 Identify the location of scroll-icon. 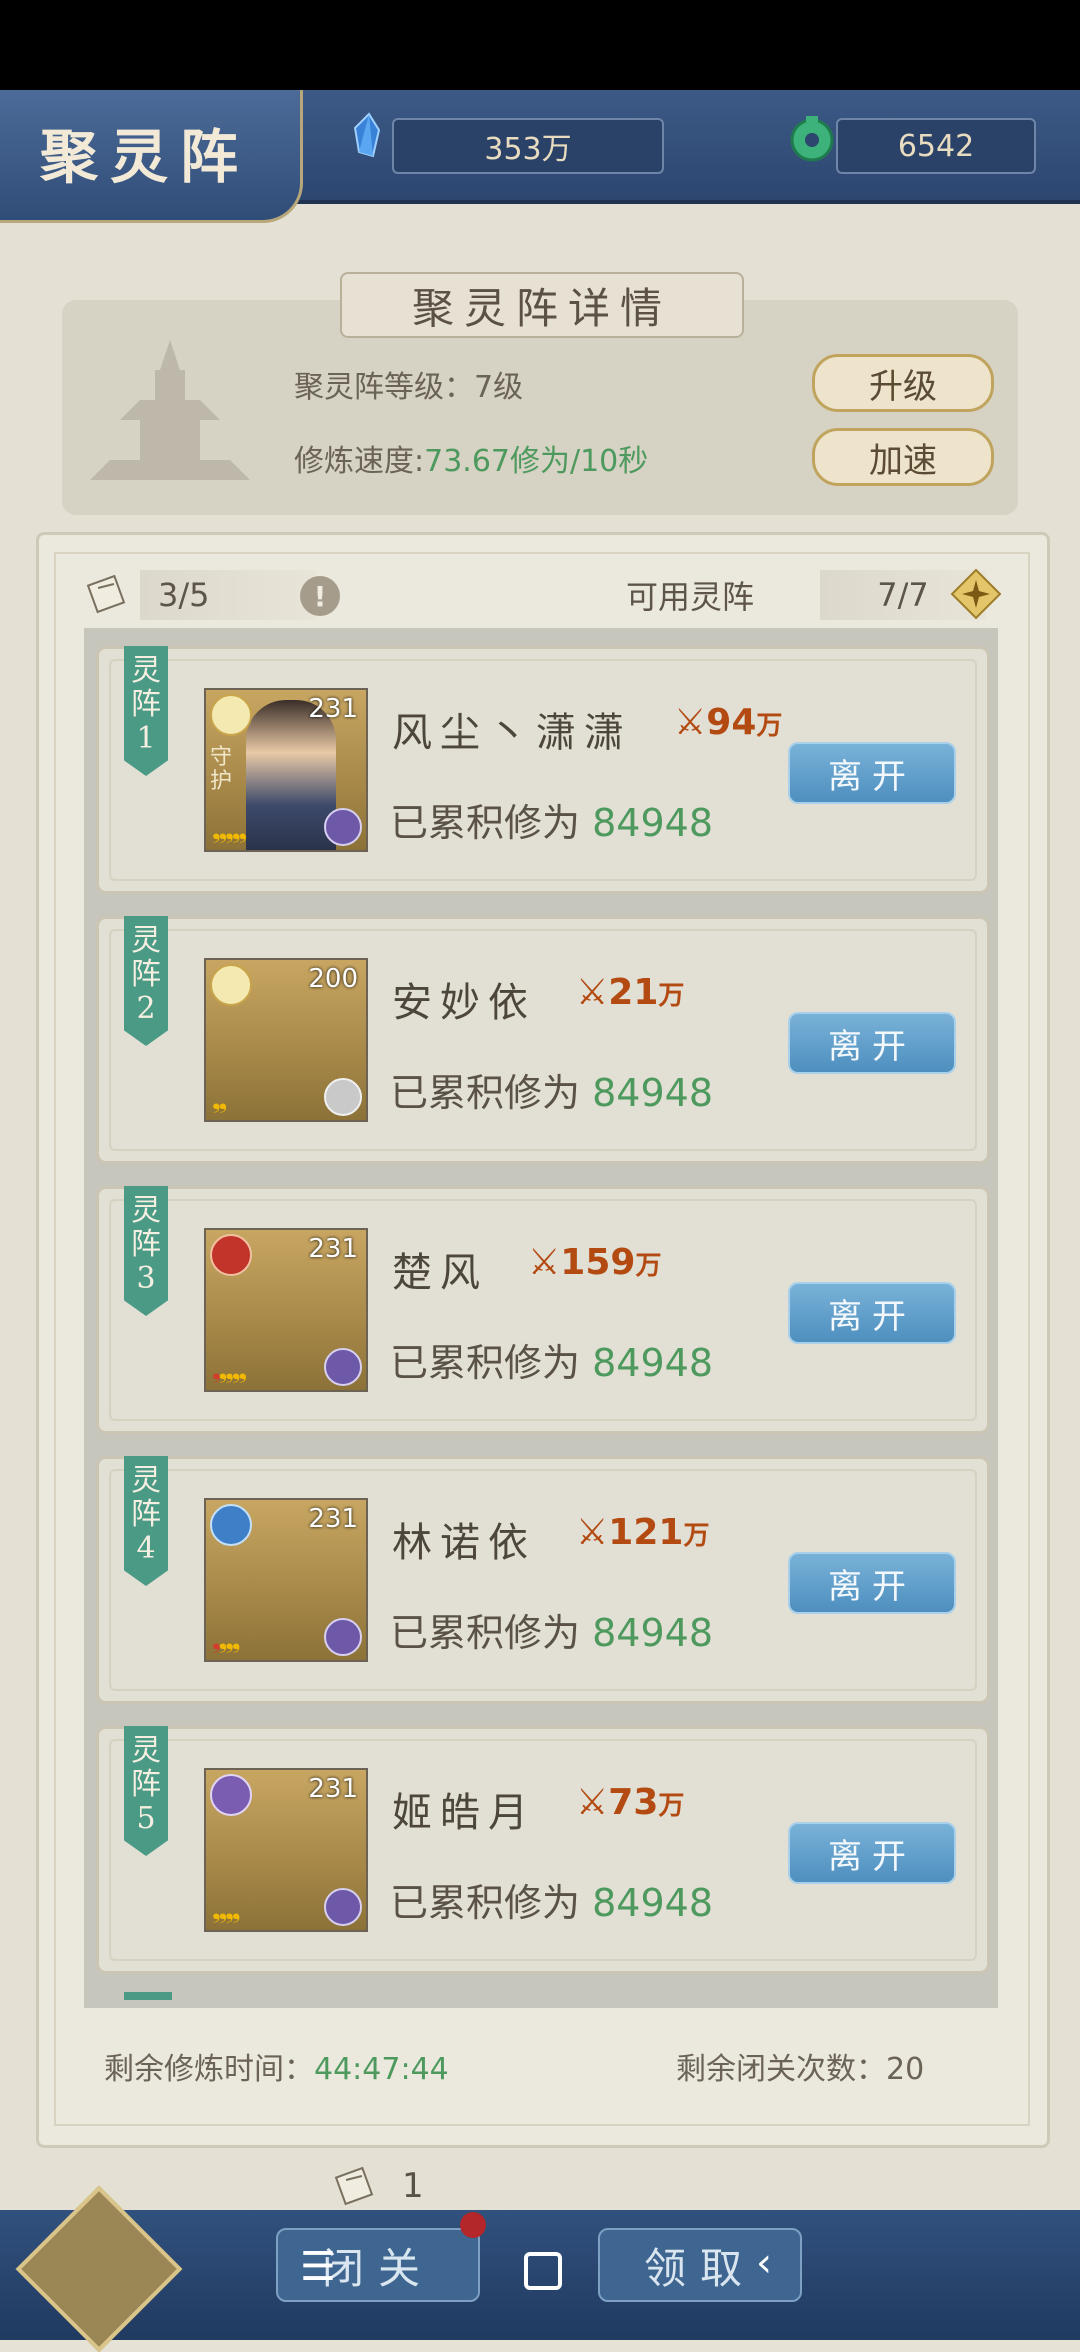
(106, 596).